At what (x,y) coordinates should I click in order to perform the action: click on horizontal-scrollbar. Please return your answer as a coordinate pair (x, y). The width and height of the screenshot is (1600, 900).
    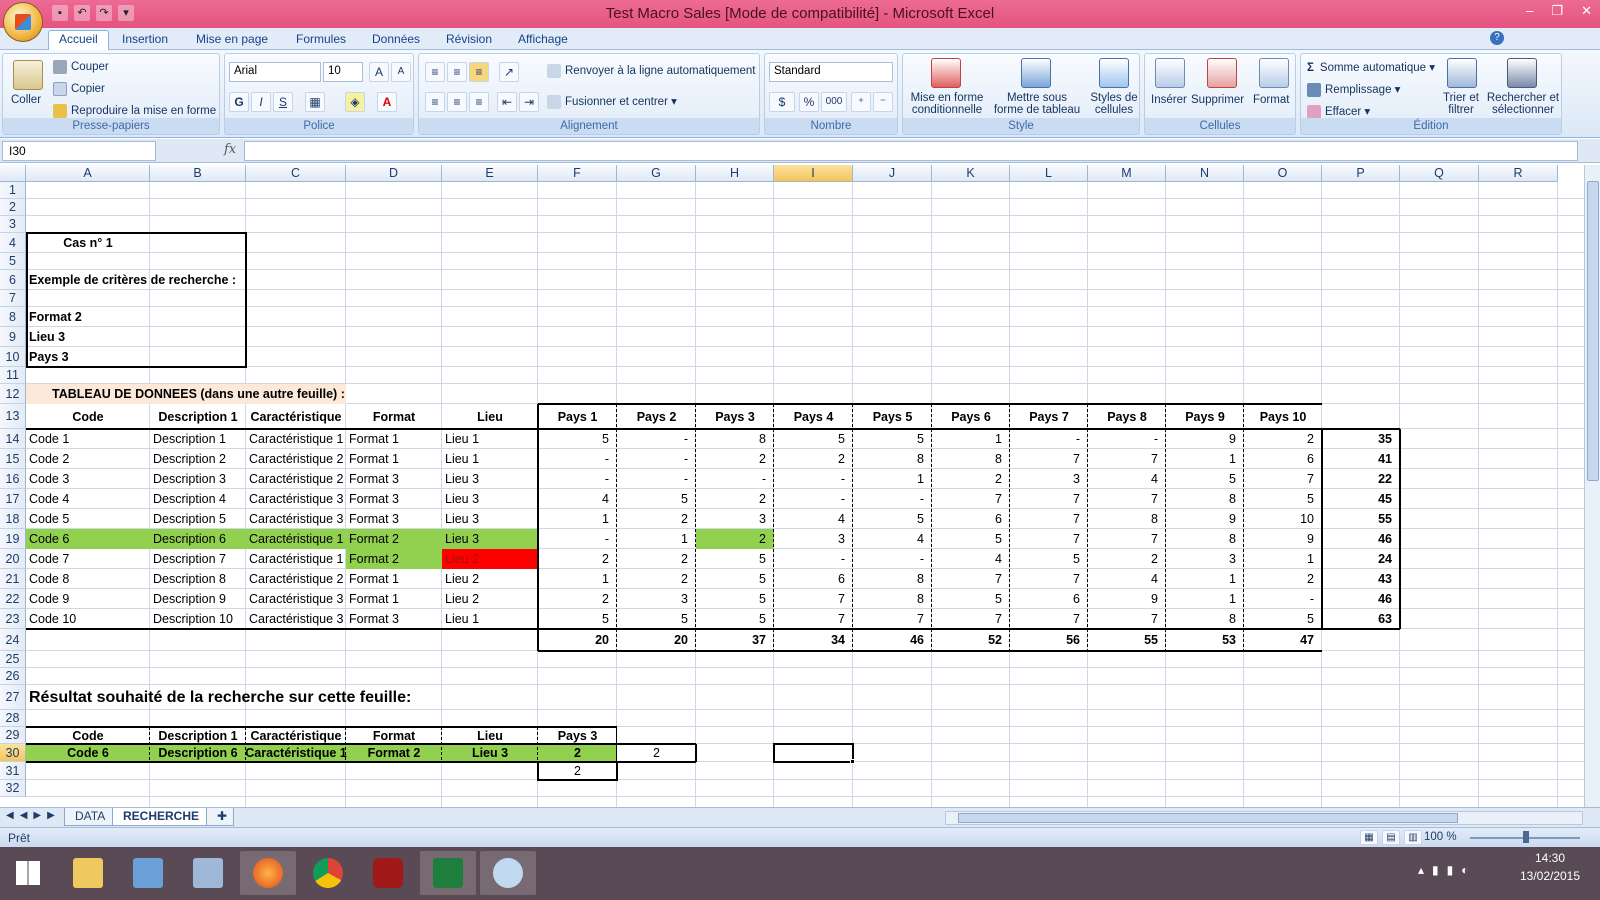
    Looking at the image, I should click on (1264, 818).